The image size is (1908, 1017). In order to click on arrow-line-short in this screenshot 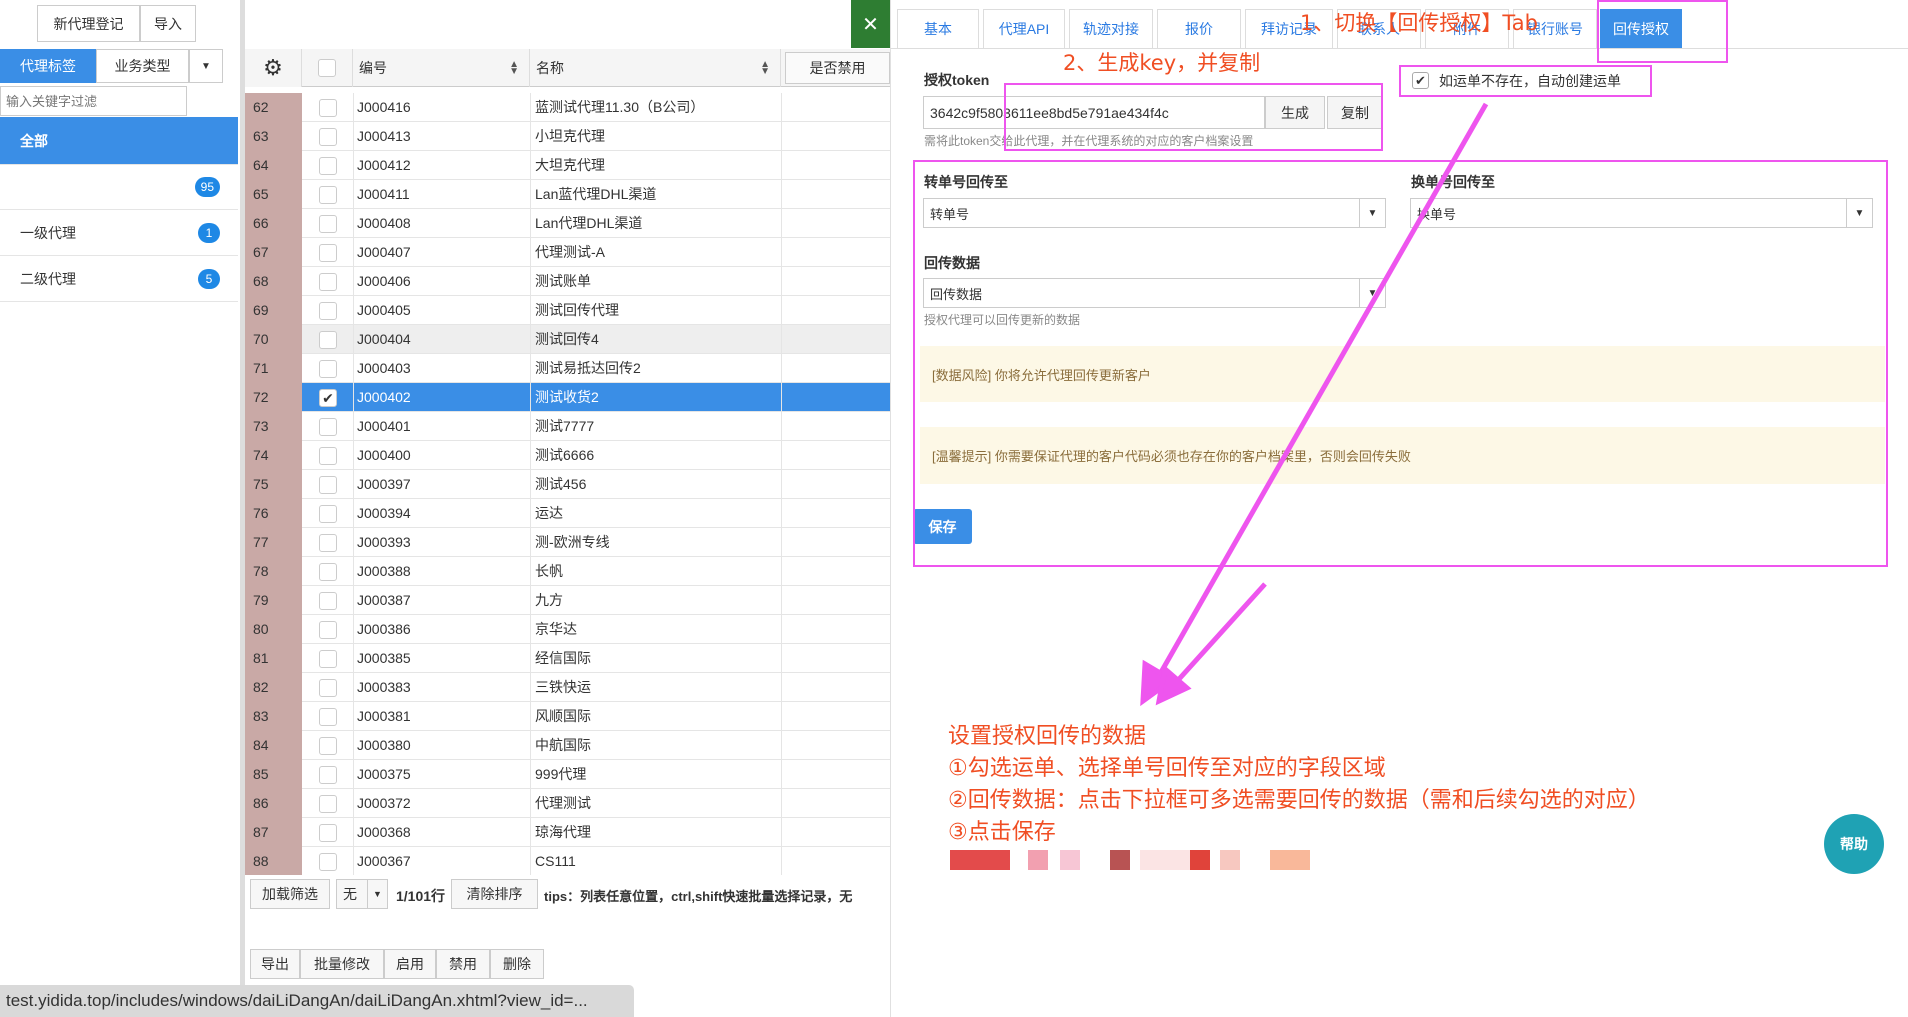, I will do `click(1218, 636)`.